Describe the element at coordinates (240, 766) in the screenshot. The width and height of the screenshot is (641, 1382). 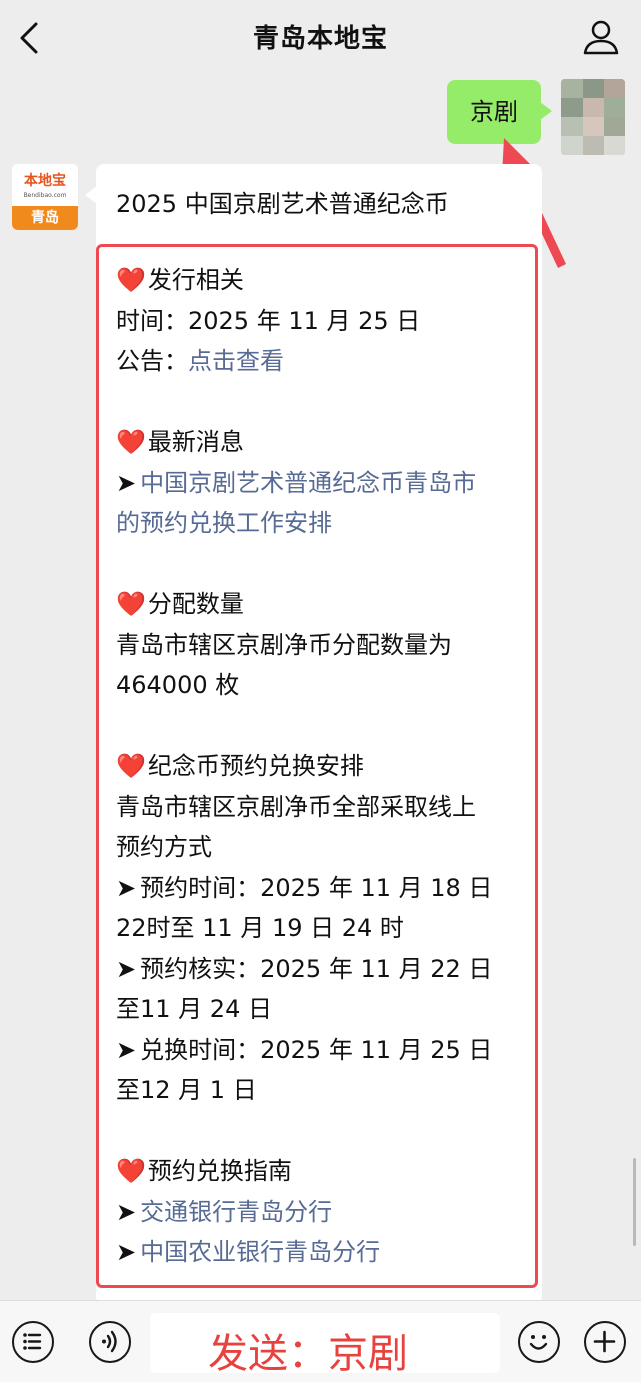
I see `section-heading: ❤️纪念币预约兑换安排` at that location.